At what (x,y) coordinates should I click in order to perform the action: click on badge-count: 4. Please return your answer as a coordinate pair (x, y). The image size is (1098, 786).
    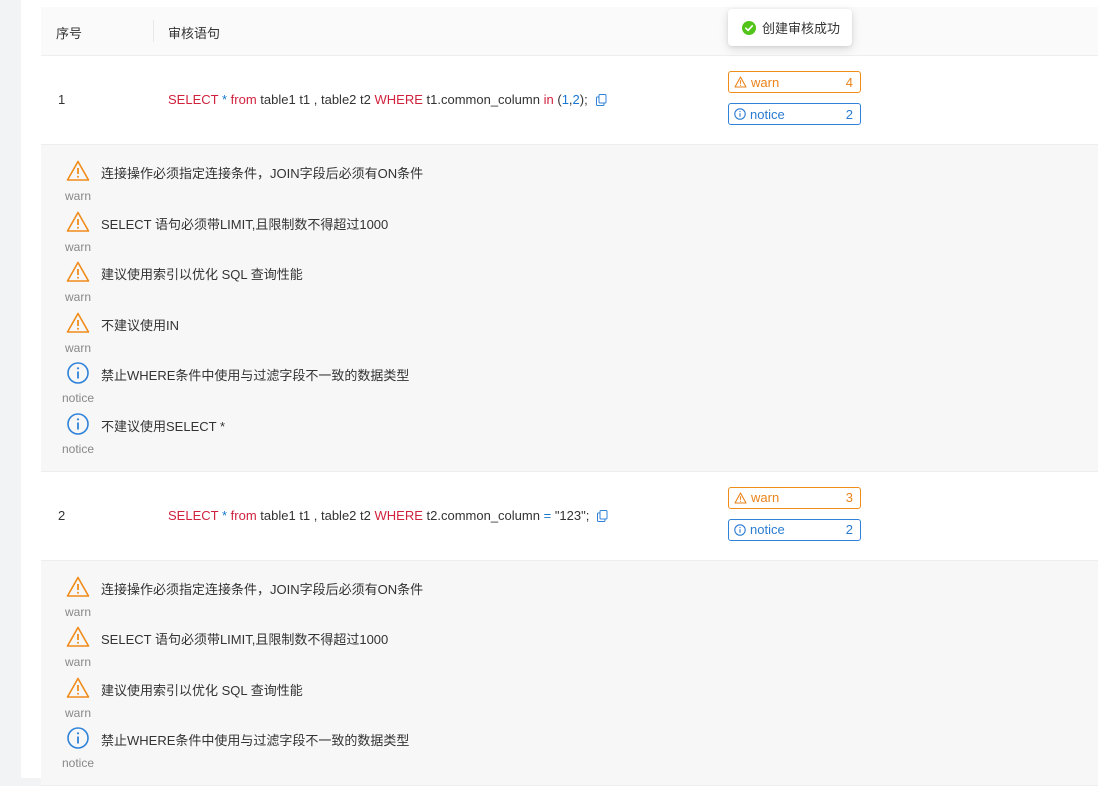
    Looking at the image, I should click on (849, 82).